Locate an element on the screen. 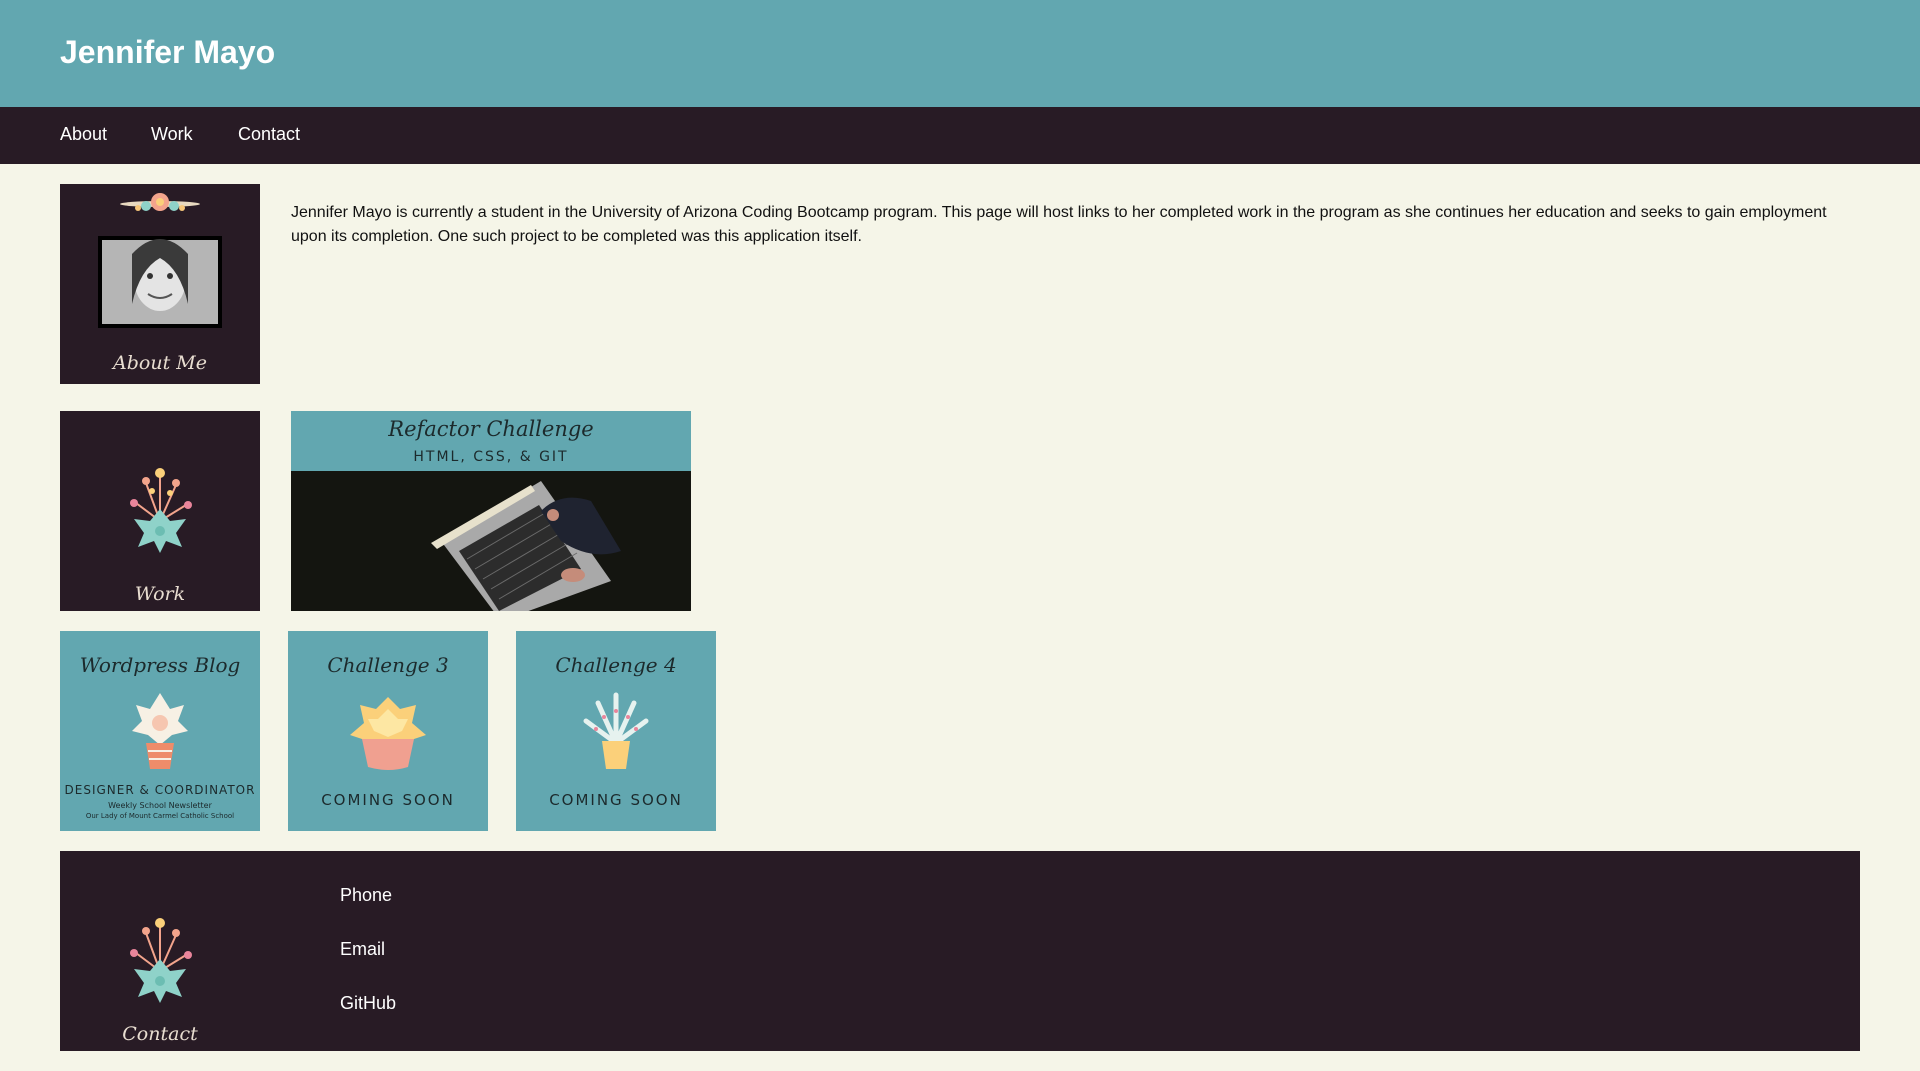 Image resolution: width=1920 pixels, height=1071 pixels. work-caption: Work is located at coordinates (160, 594).